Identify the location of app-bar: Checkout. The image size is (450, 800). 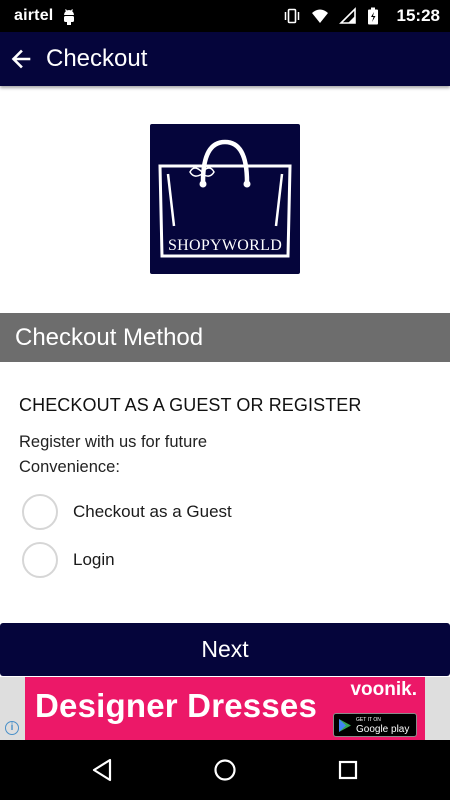
(225, 59).